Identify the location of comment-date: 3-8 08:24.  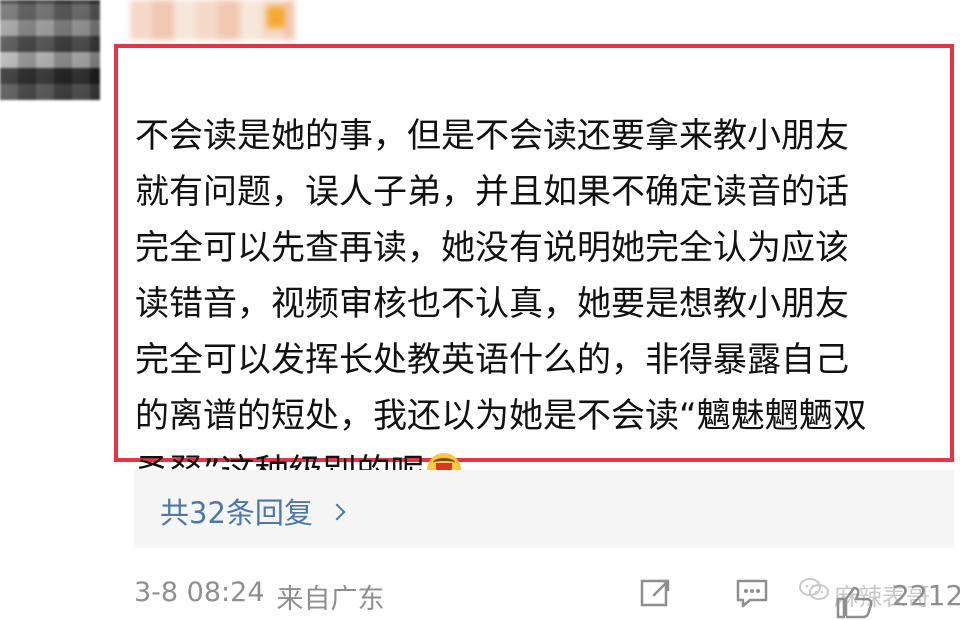
(199, 592).